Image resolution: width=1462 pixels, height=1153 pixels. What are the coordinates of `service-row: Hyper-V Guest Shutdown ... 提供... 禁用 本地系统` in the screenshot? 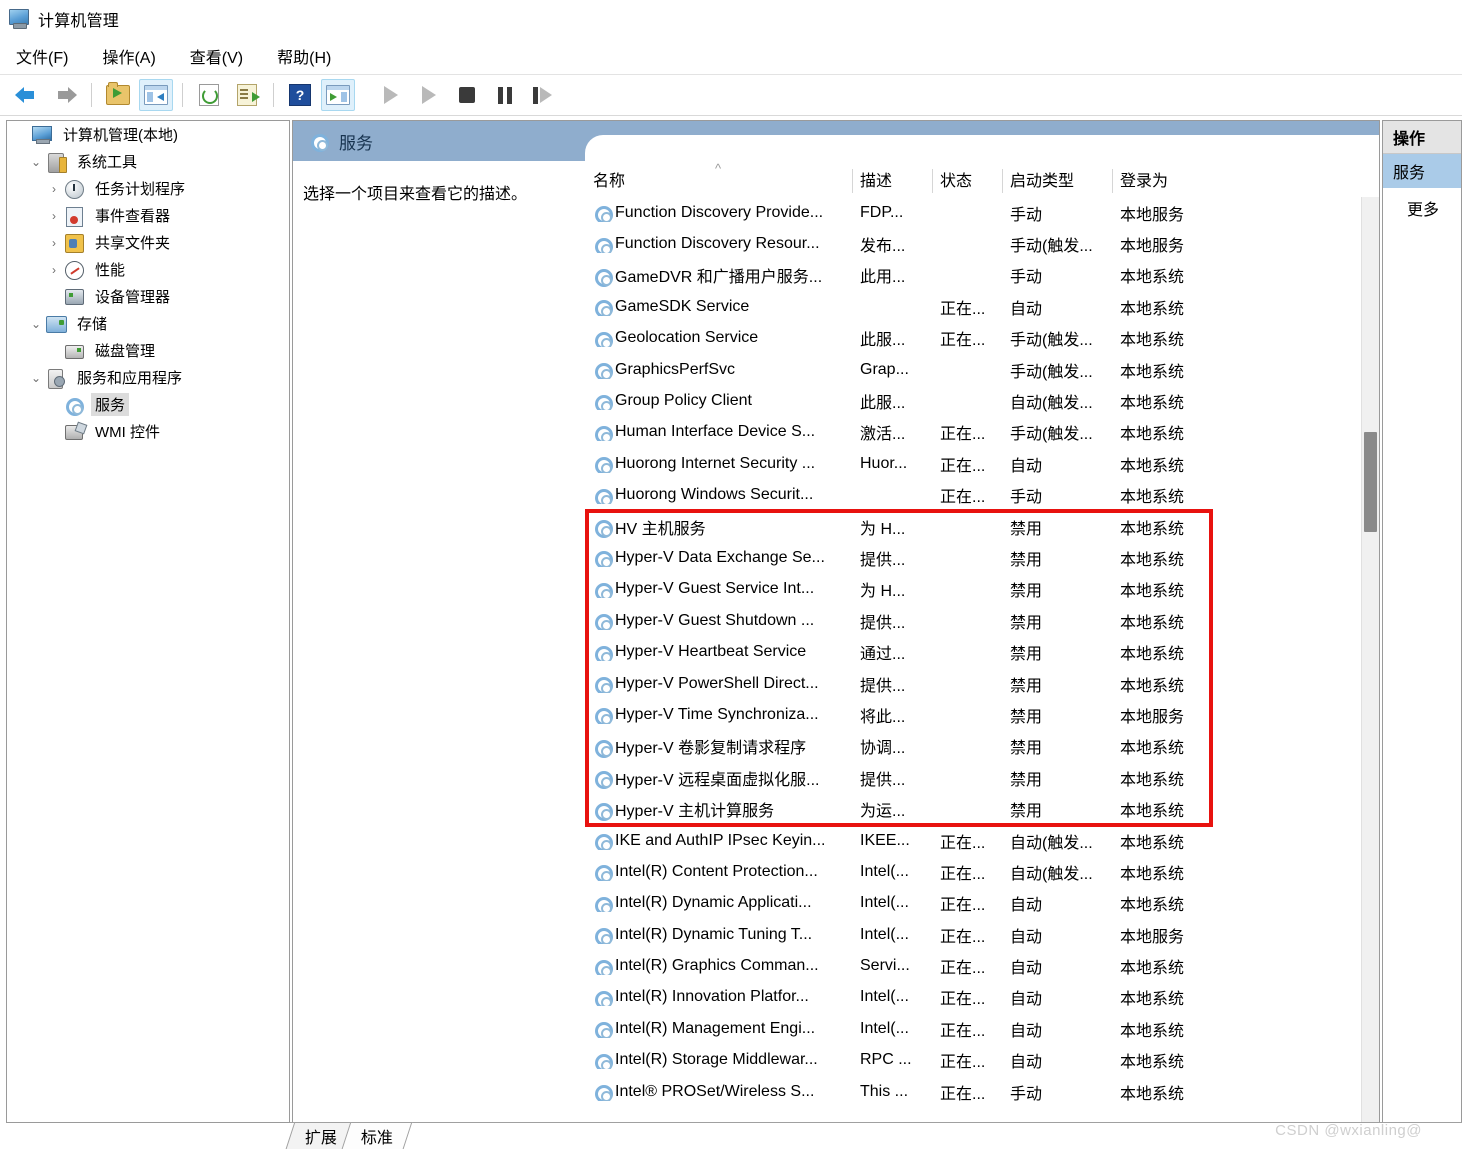 It's located at (982, 620).